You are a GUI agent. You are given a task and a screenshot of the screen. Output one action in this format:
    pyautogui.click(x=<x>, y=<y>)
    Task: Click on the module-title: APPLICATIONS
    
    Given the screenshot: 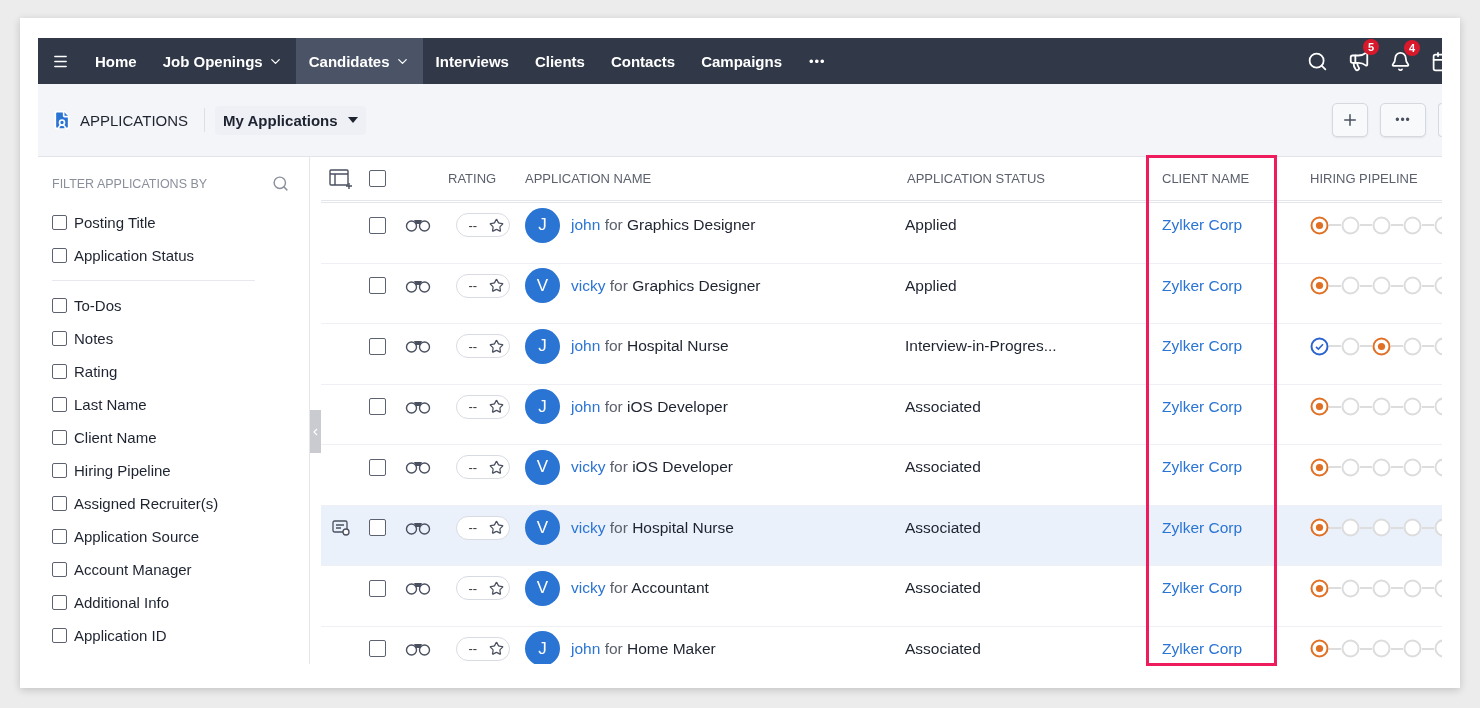 What is the action you would take?
    pyautogui.click(x=134, y=120)
    